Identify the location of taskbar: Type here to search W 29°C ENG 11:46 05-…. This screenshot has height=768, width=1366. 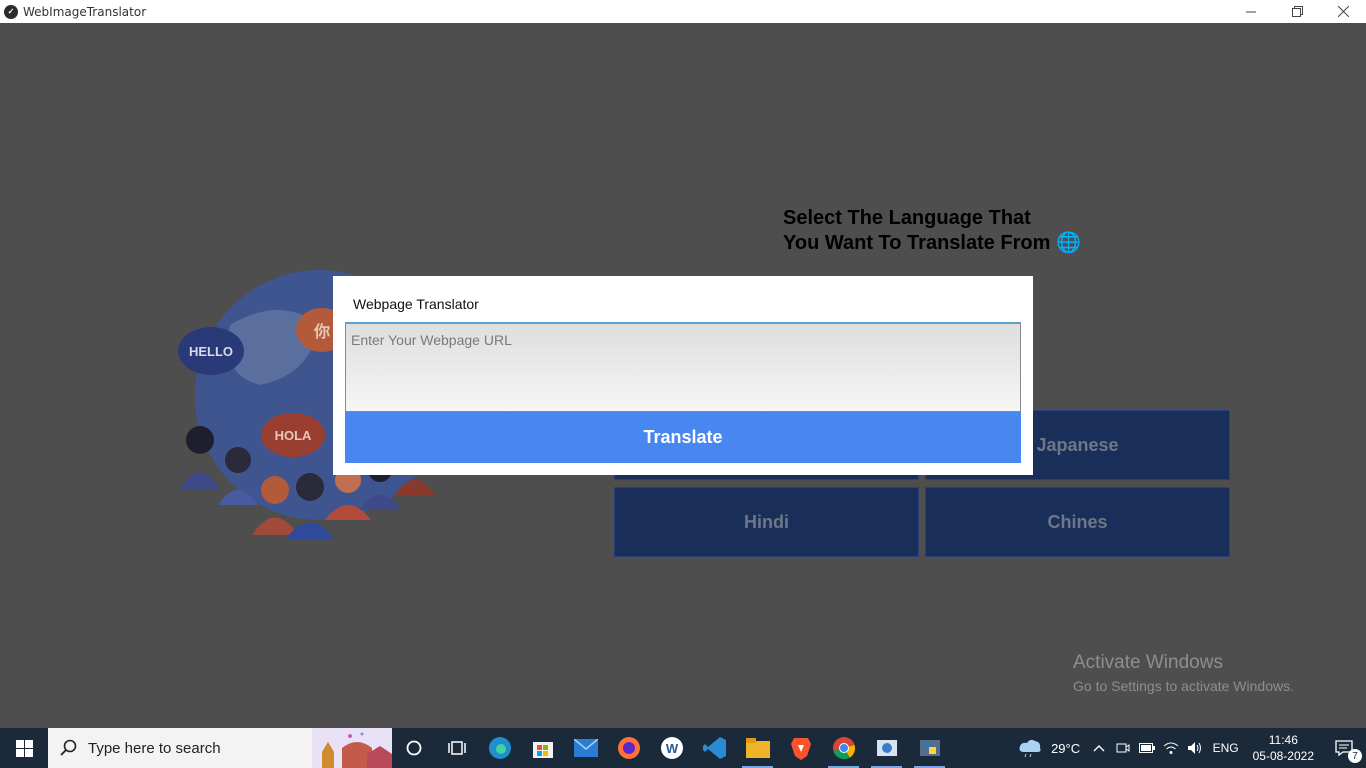
(683, 748).